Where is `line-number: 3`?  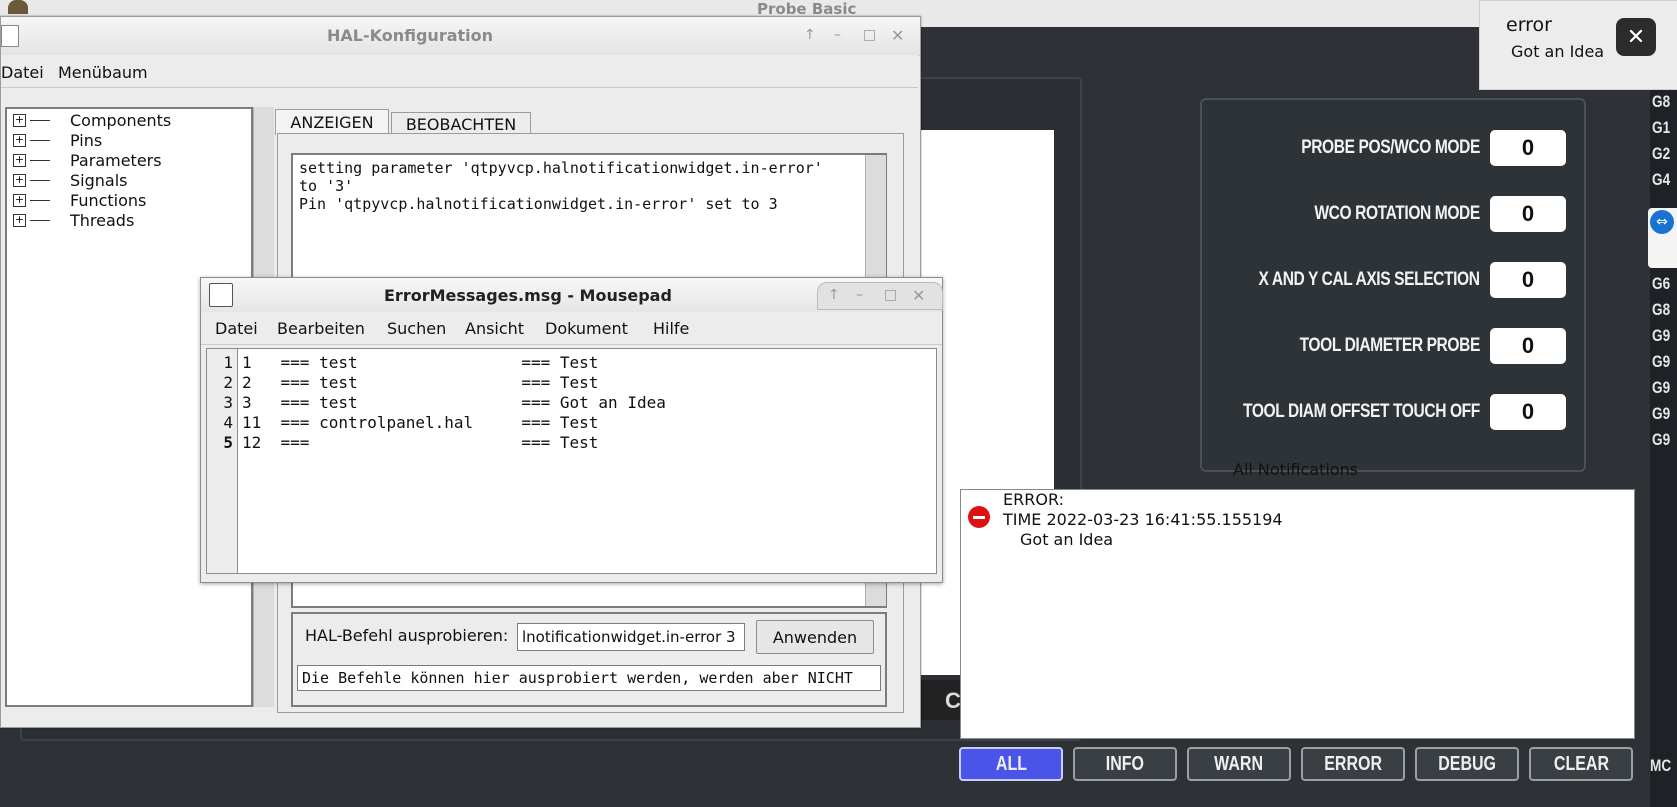
line-number: 3 is located at coordinates (228, 402).